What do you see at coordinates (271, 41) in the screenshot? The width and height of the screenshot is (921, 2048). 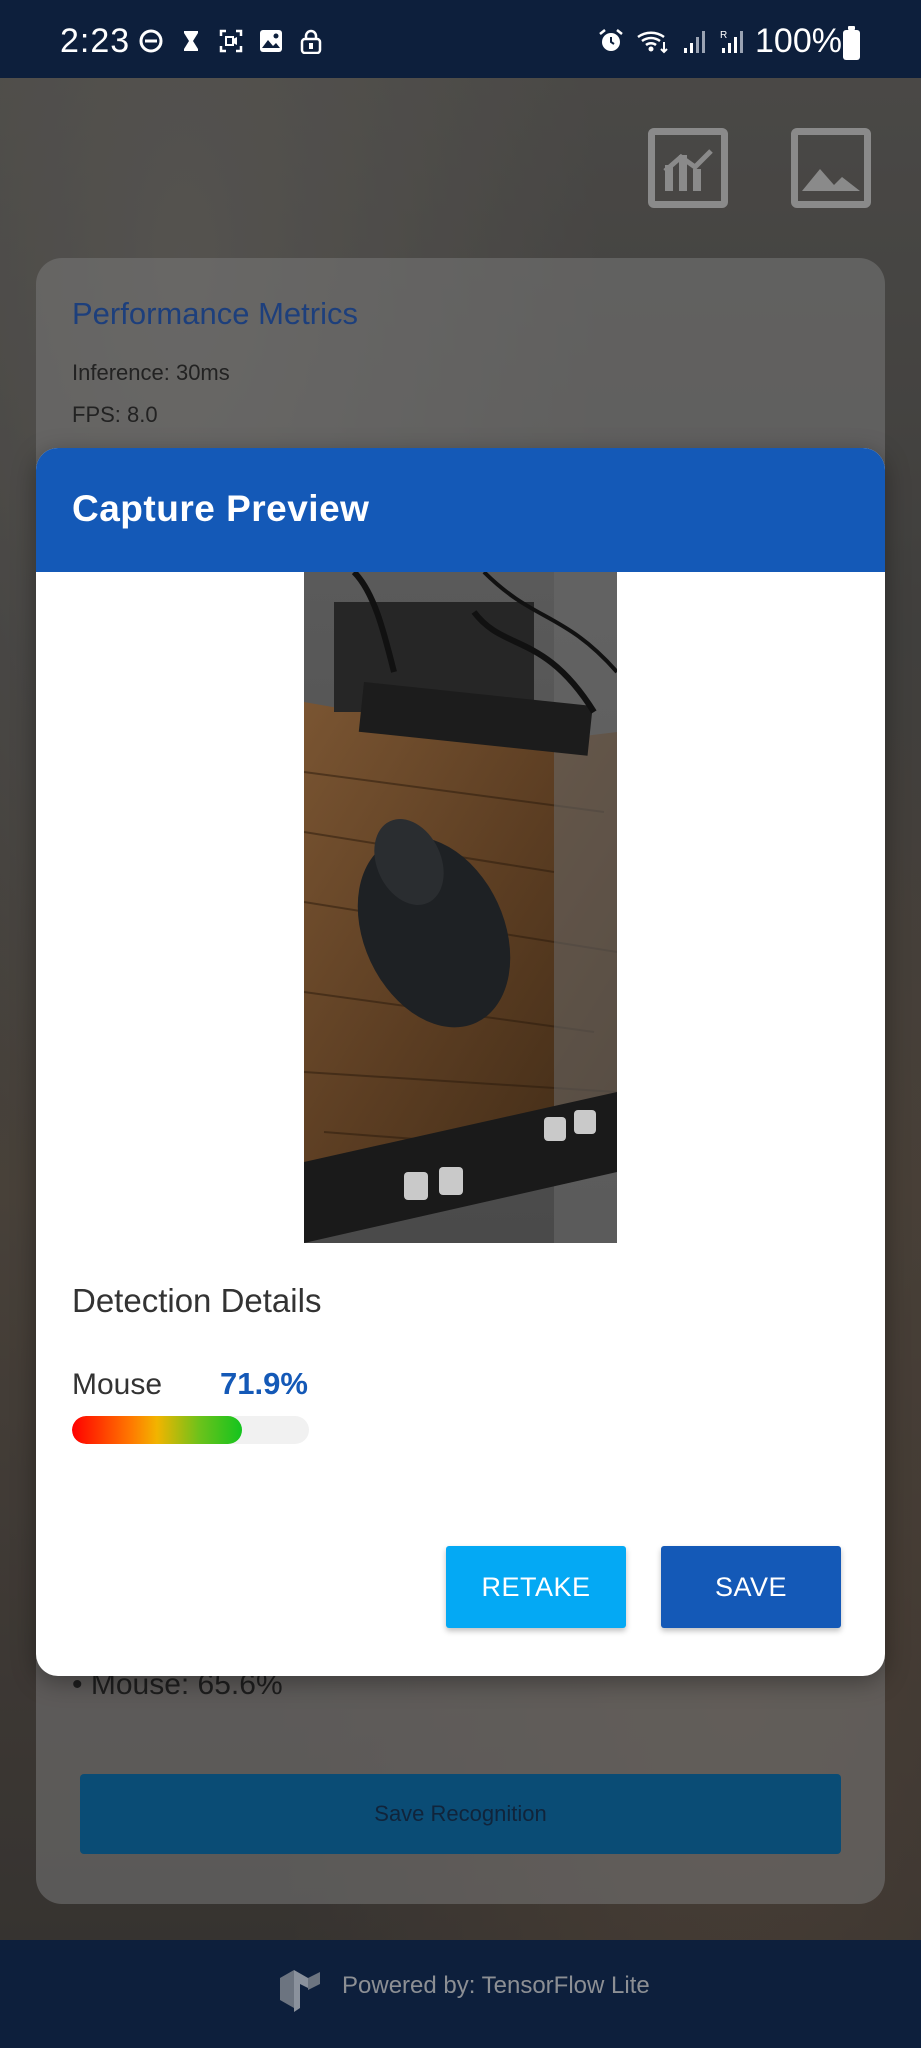 I see `gallery-icon` at bounding box center [271, 41].